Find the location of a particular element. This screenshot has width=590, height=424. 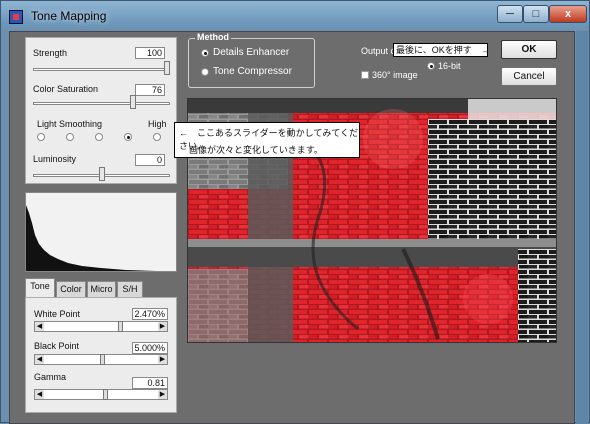

luminosity-slider-thumb is located at coordinates (102, 174).